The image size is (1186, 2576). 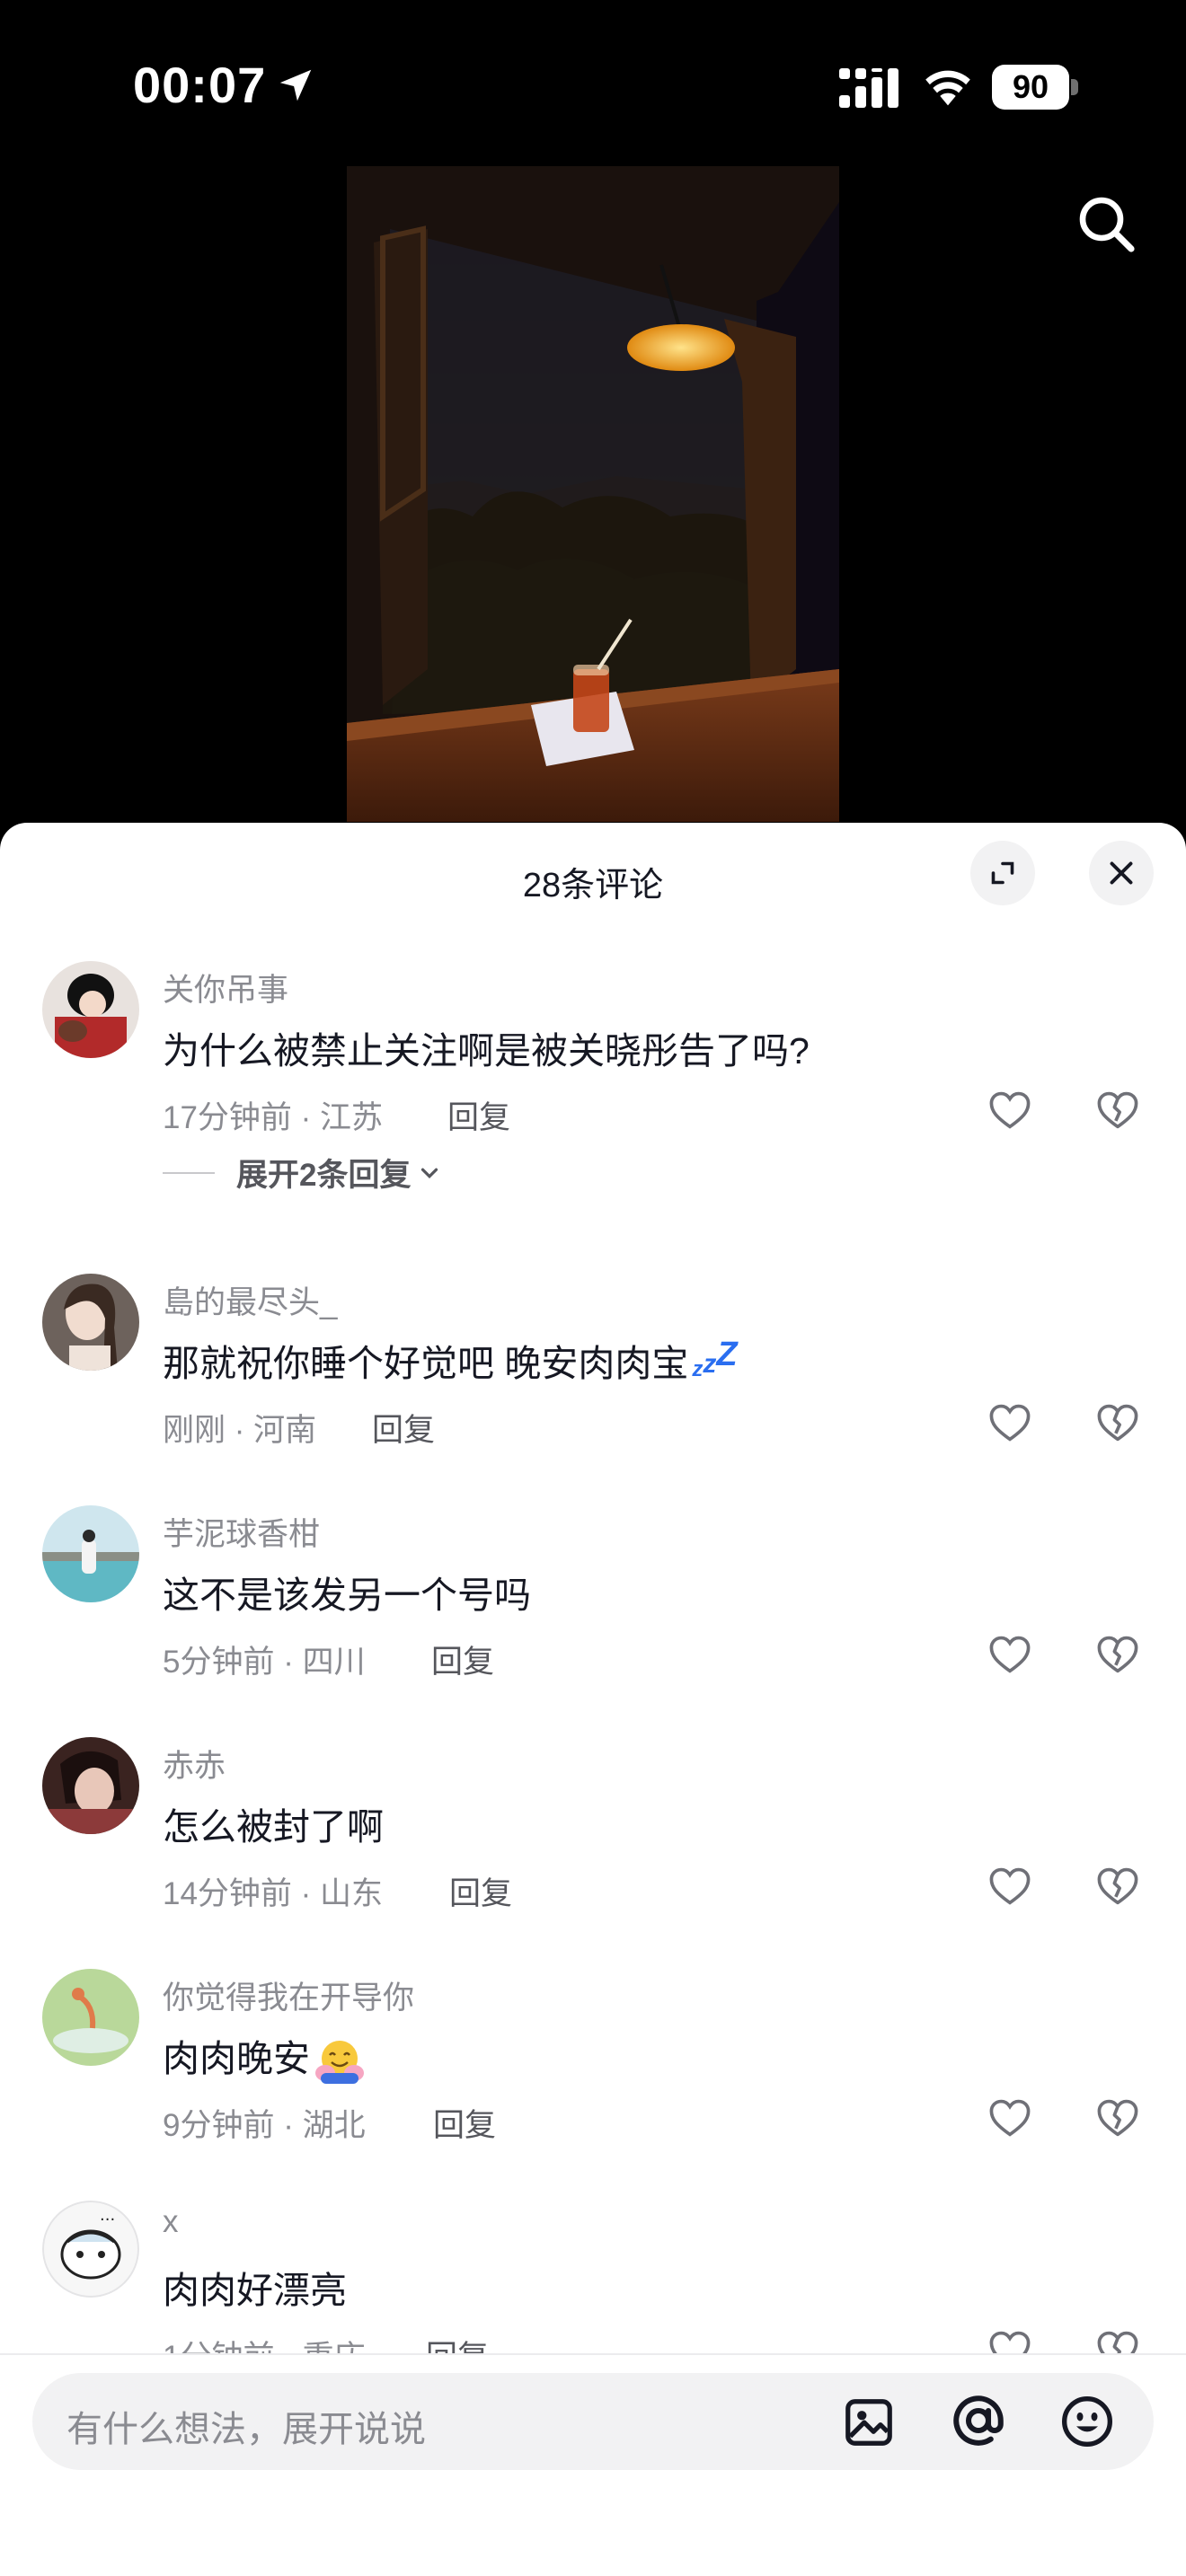 What do you see at coordinates (1074, 87) in the screenshot?
I see `battery-tip` at bounding box center [1074, 87].